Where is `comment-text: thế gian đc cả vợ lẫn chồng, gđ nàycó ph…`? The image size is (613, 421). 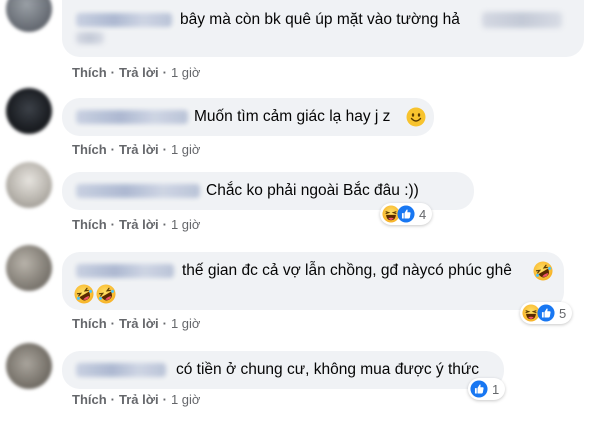
comment-text: thế gian đc cả vợ lẫn chồng, gđ nàycó ph… is located at coordinates (347, 270).